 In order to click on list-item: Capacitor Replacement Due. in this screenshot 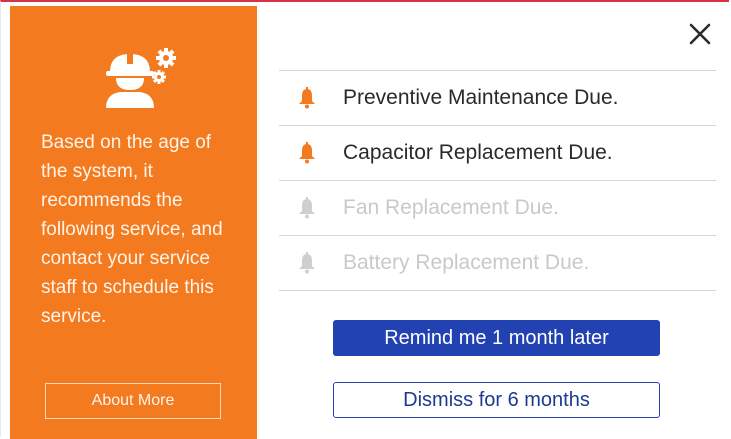, I will do `click(497, 153)`.